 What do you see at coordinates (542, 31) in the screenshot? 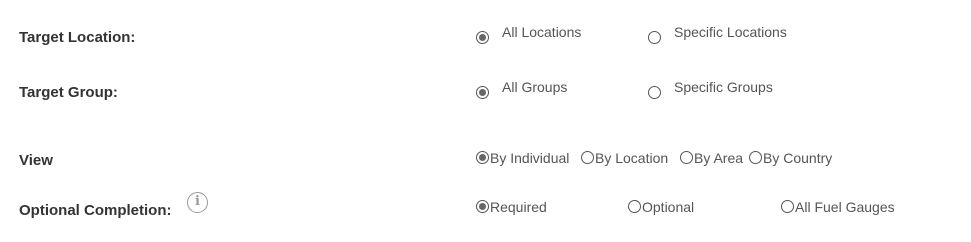
I see `radio-all-locations-label: All Locations` at bounding box center [542, 31].